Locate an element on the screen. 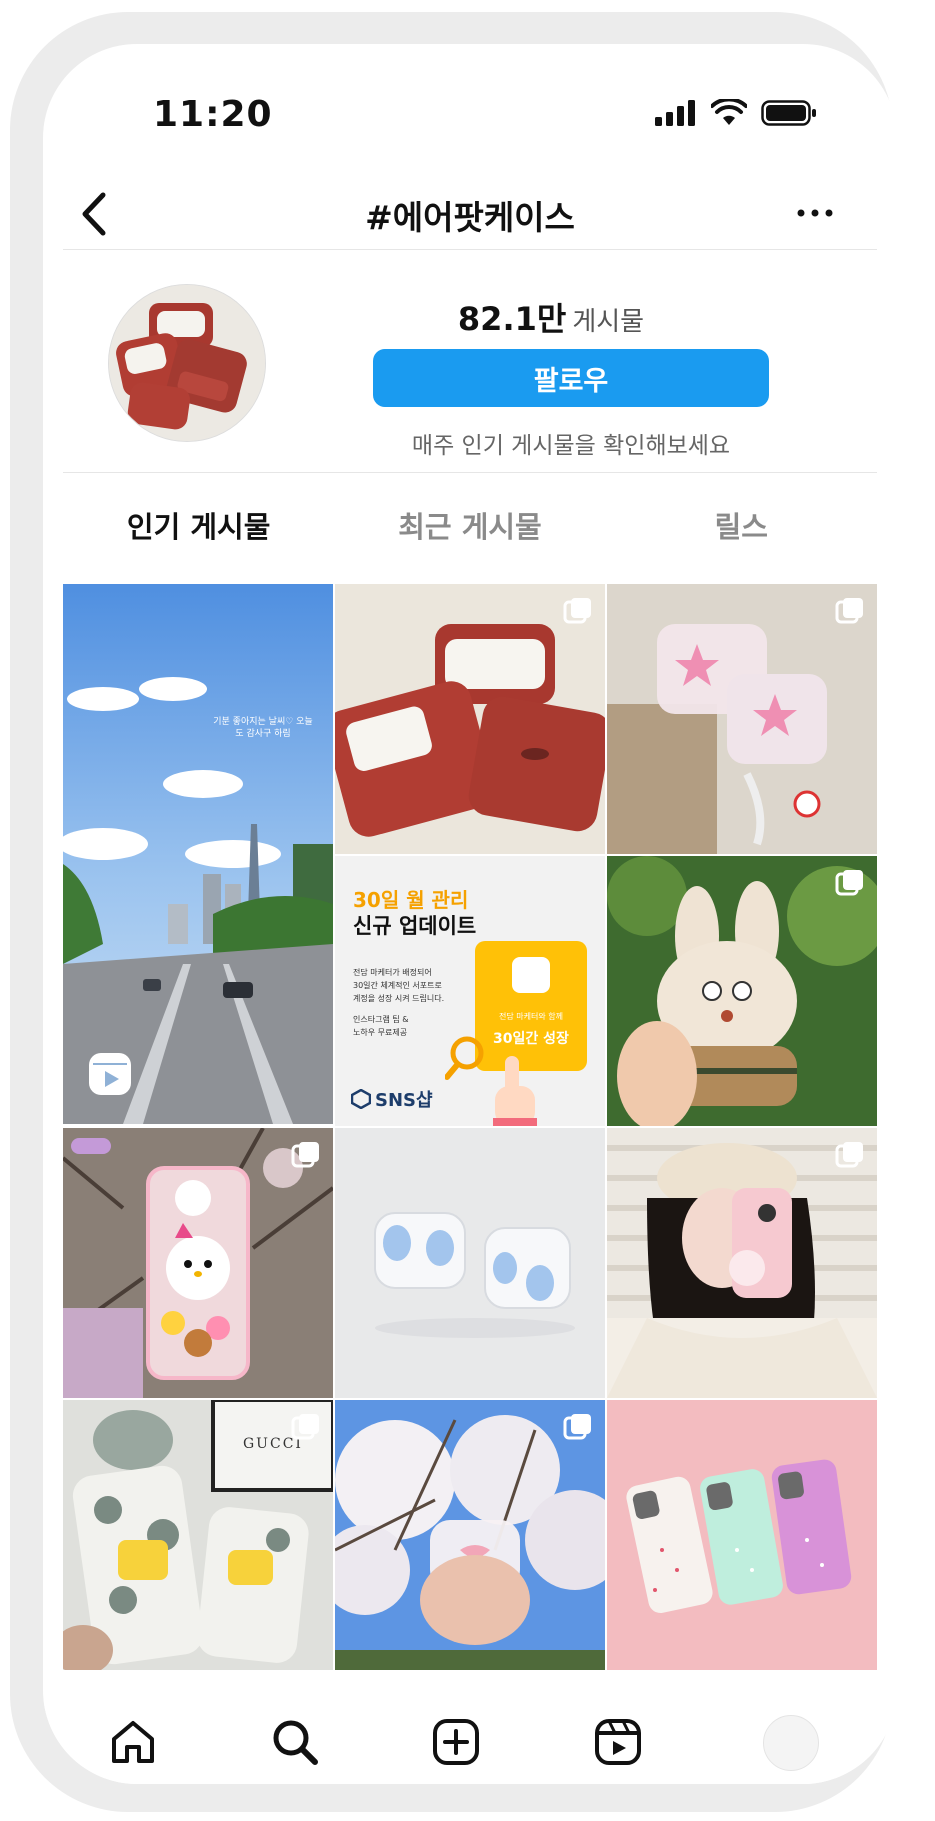 This screenshot has width=935, height=1821. create-icon is located at coordinates (456, 1742).